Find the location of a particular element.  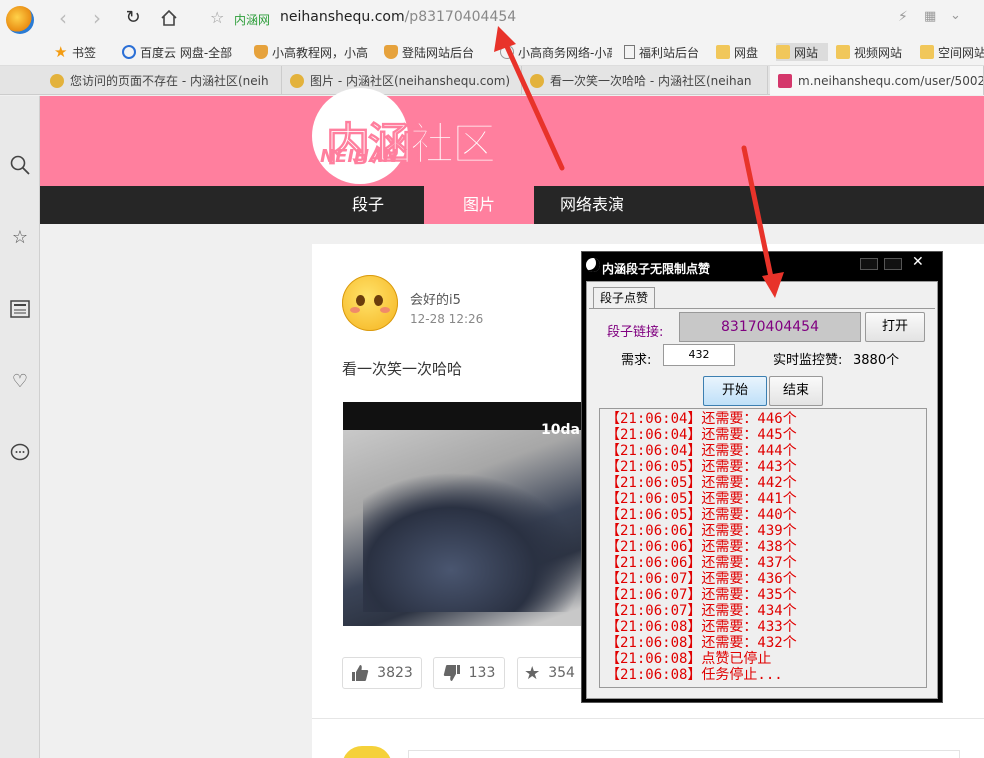

annotation-arrows is located at coordinates (639, 162).